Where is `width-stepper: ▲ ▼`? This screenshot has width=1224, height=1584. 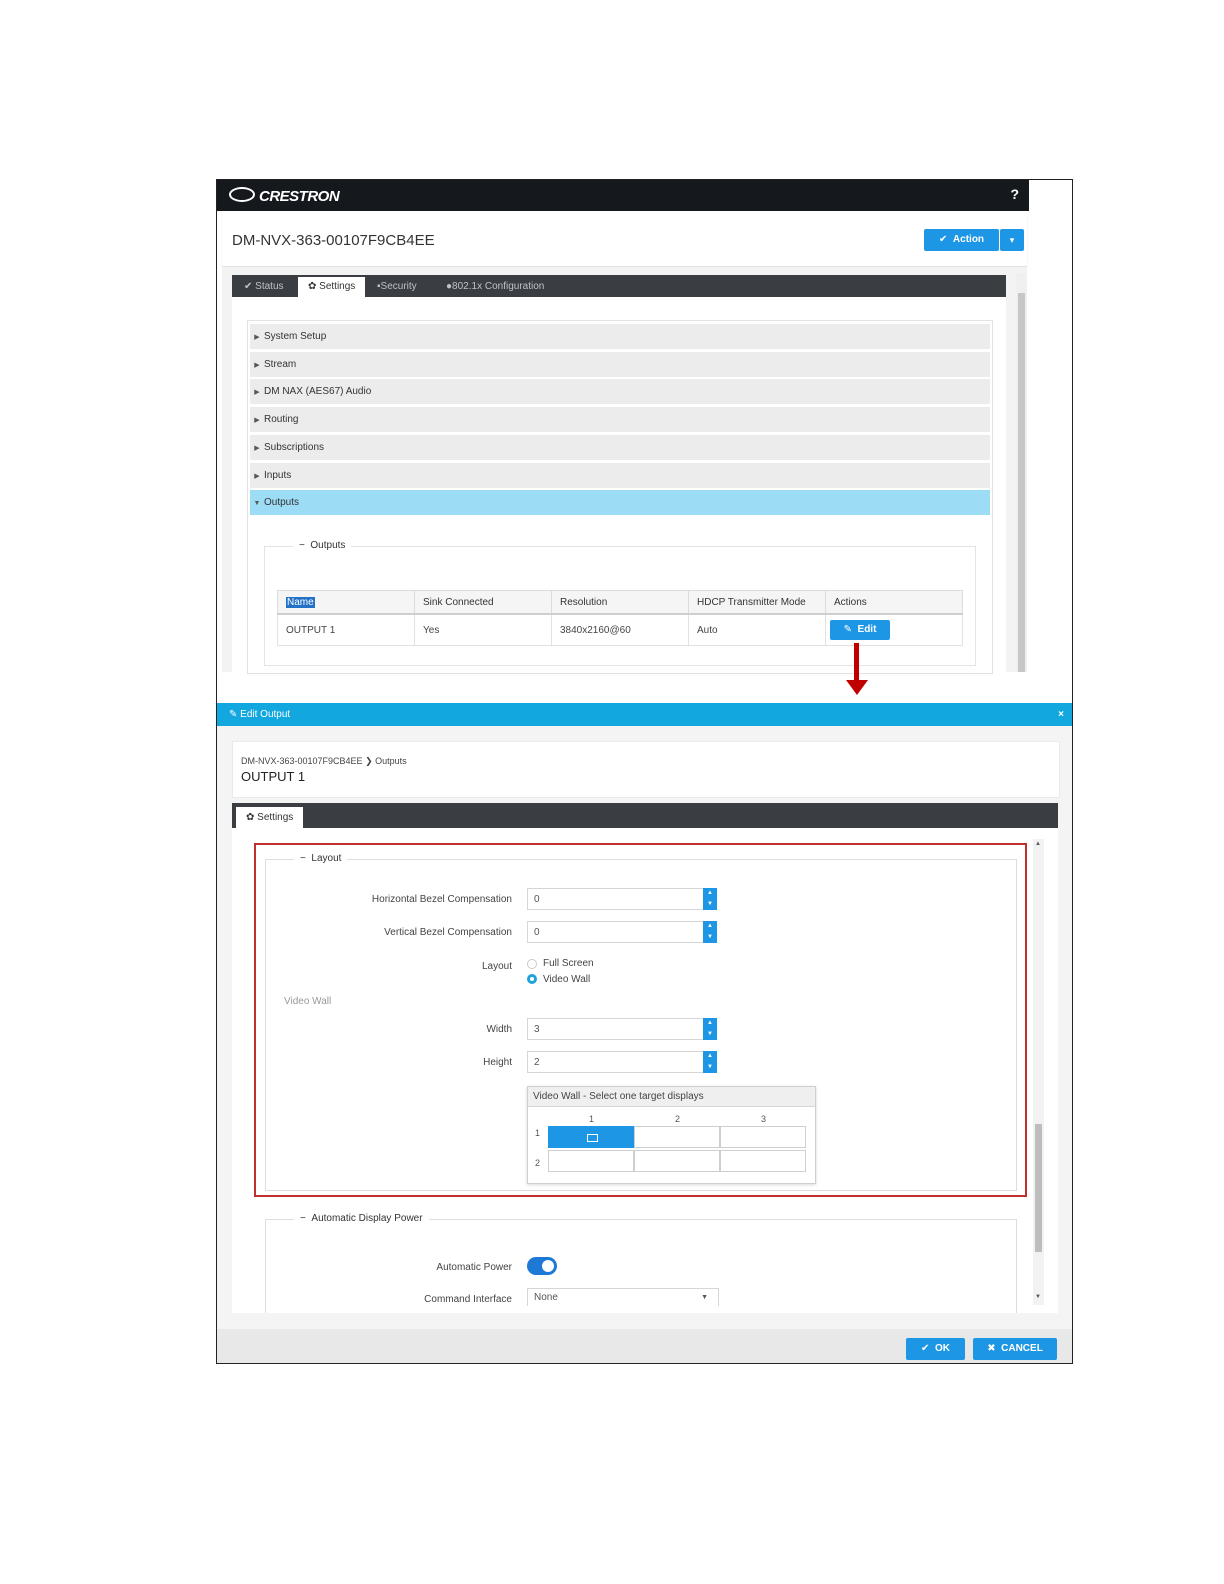
width-stepper: ▲ ▼ is located at coordinates (710, 1029).